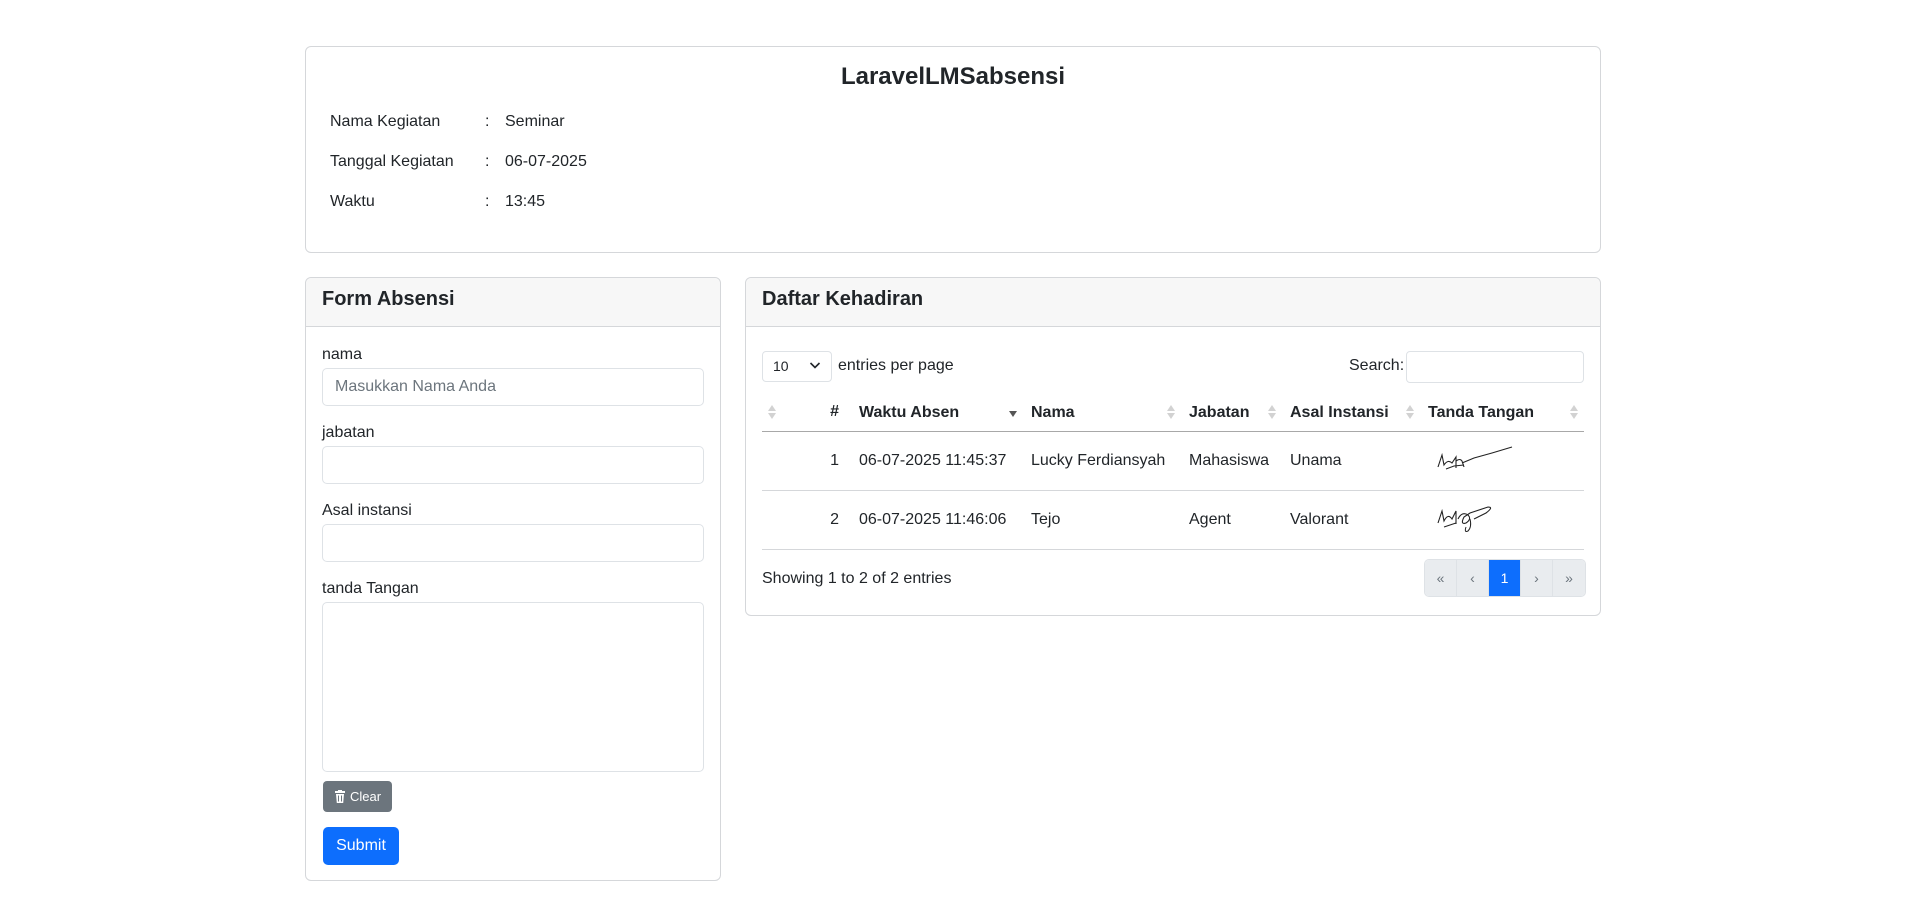 The height and width of the screenshot is (899, 1906). What do you see at coordinates (1377, 365) in the screenshot?
I see `search-label: Search:` at bounding box center [1377, 365].